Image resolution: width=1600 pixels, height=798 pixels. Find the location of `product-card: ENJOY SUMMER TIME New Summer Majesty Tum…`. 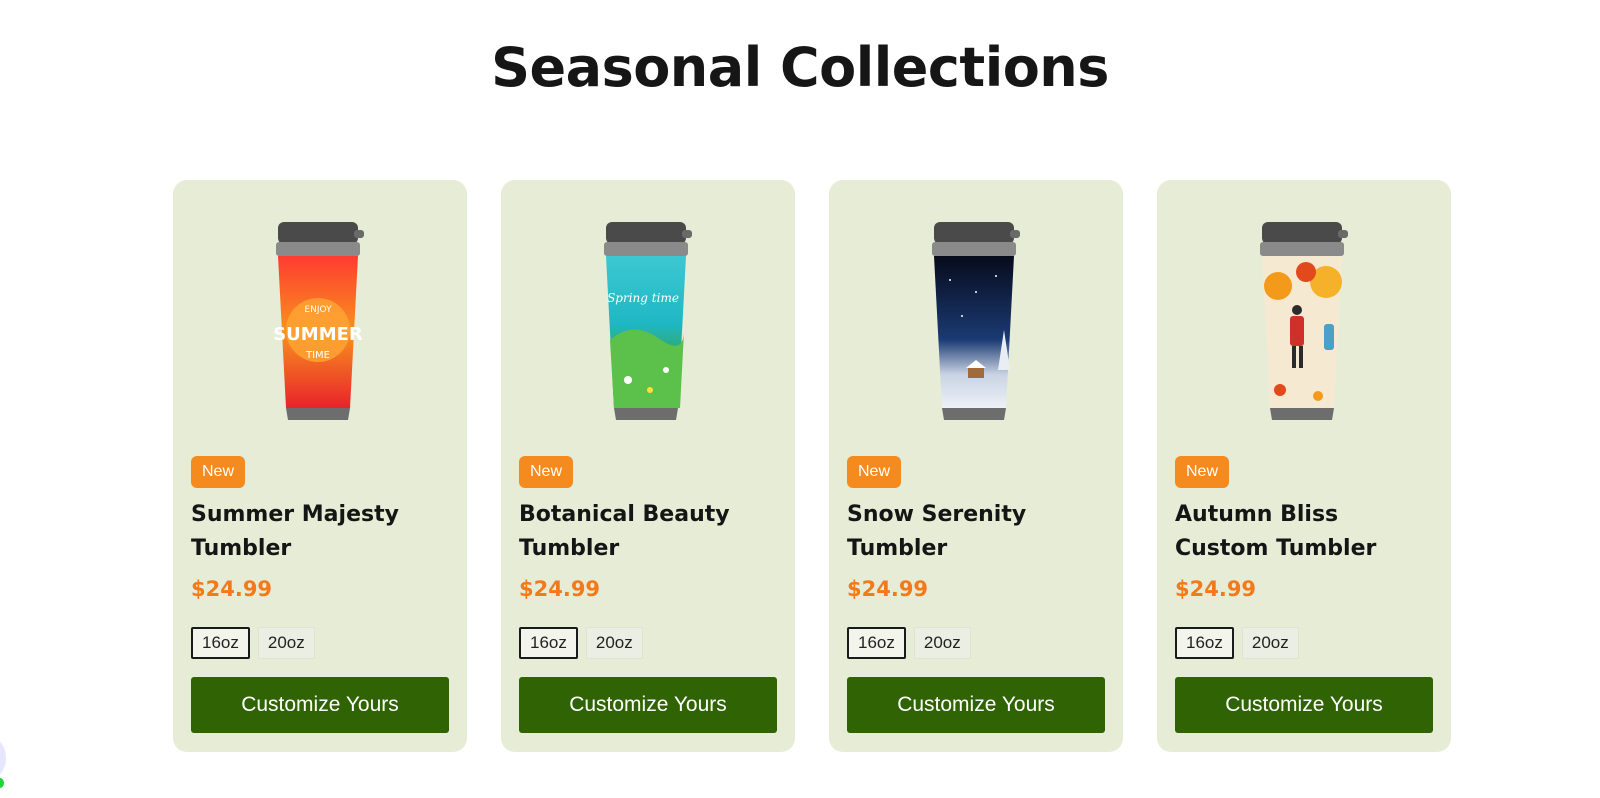

product-card: ENJOY SUMMER TIME New Summer Majesty Tum… is located at coordinates (320, 466).